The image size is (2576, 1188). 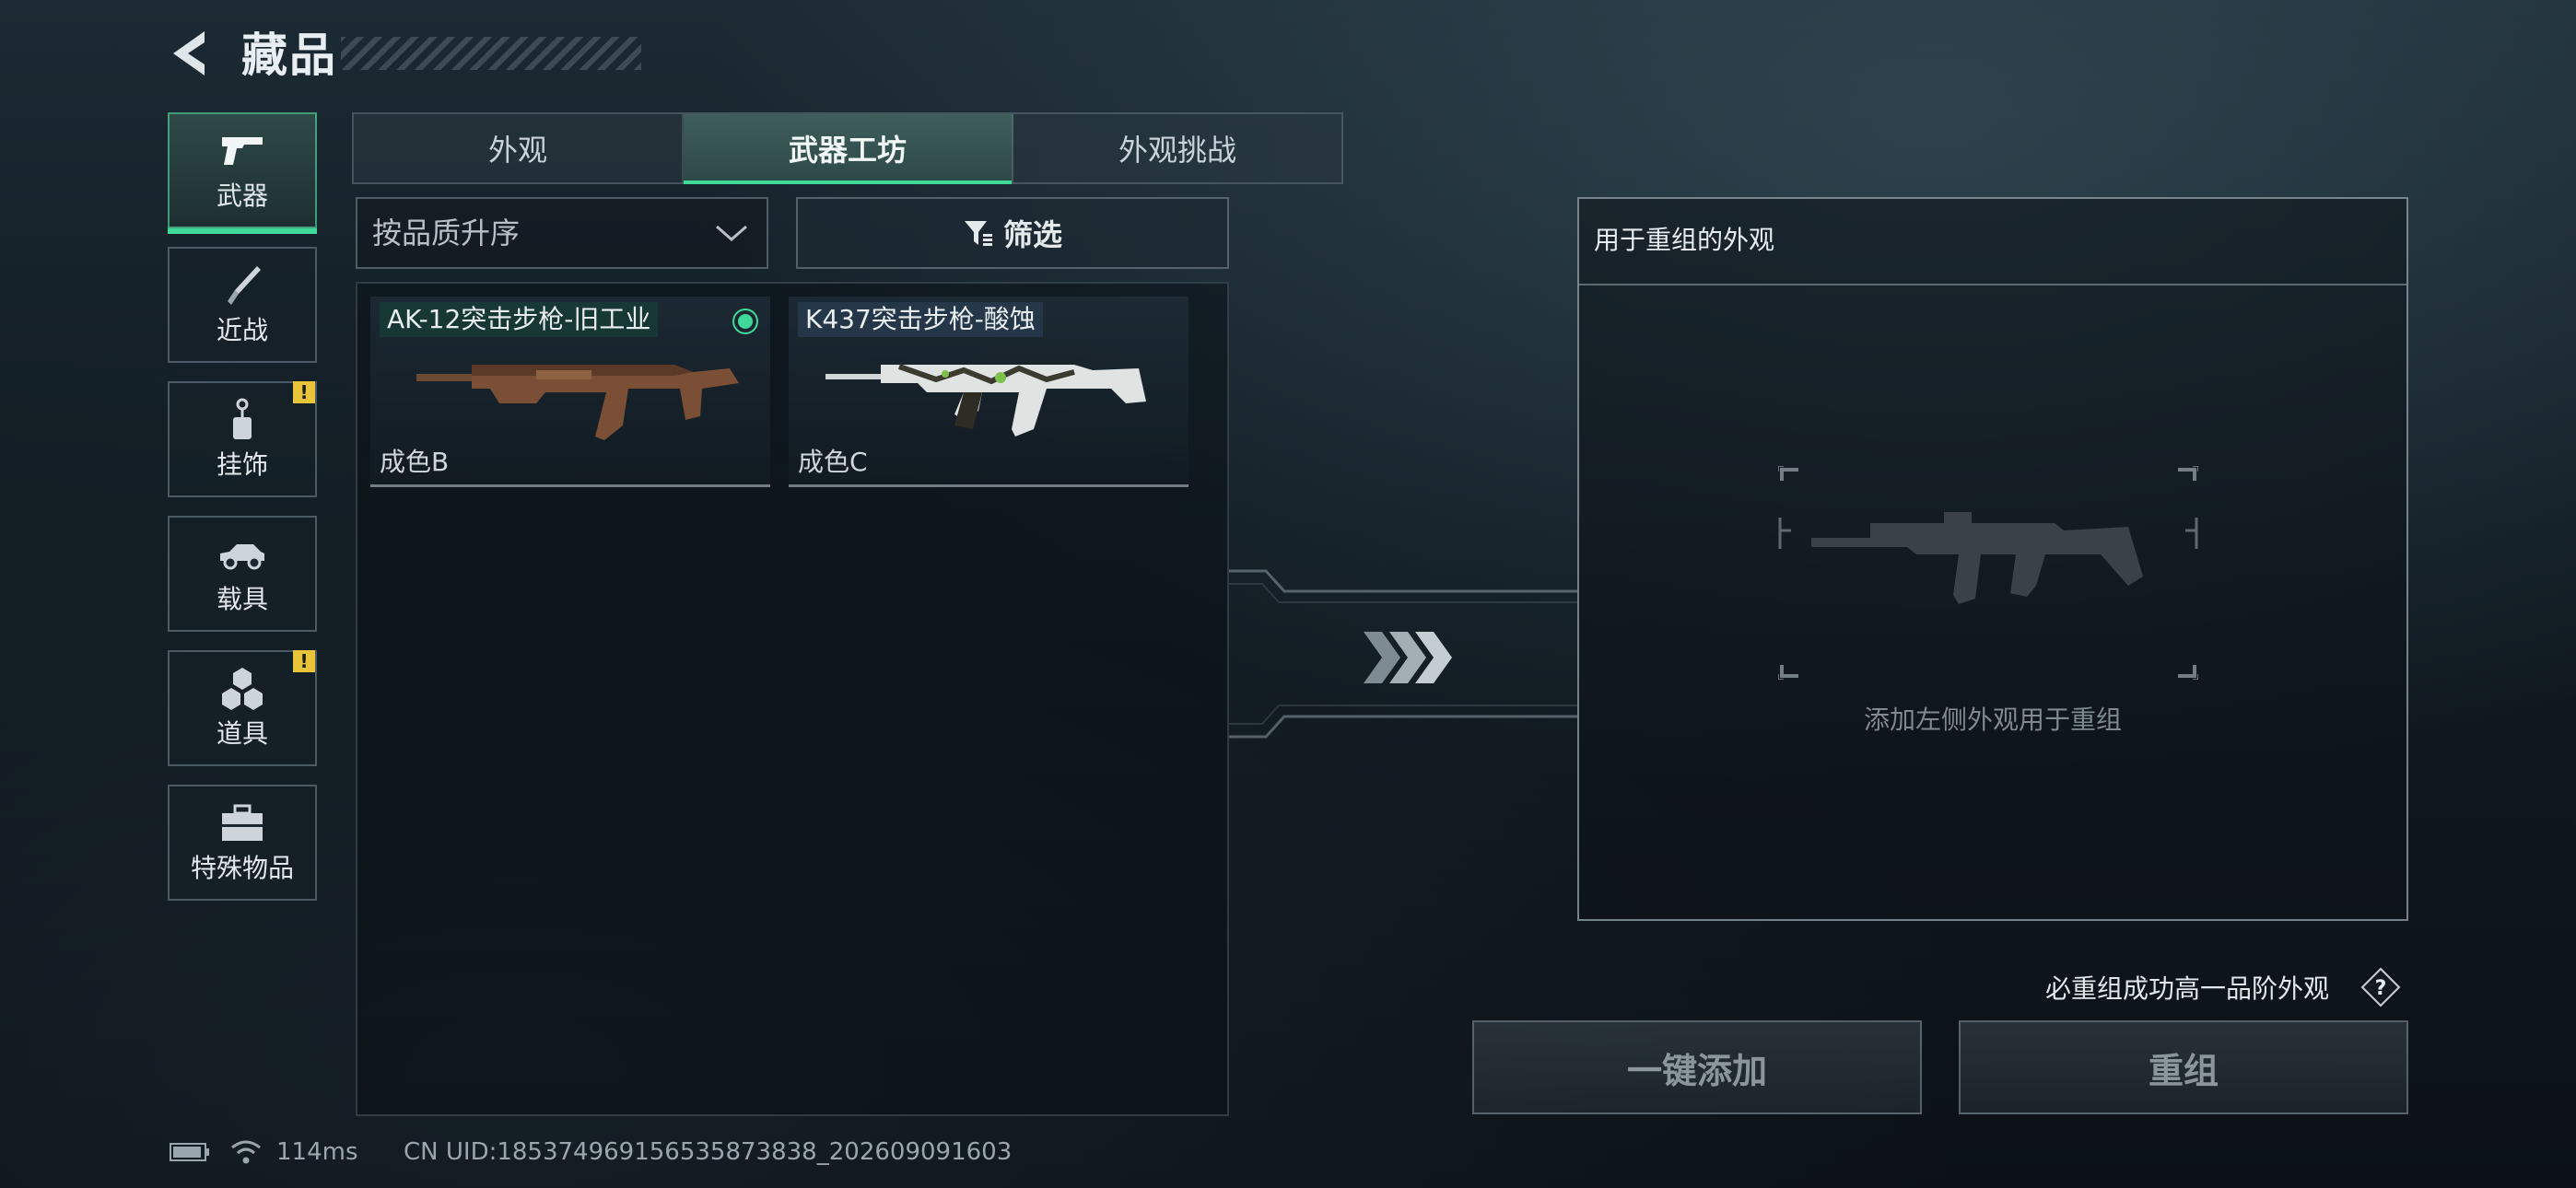 What do you see at coordinates (833, 462) in the screenshot?
I see `card-grade: 成色C` at bounding box center [833, 462].